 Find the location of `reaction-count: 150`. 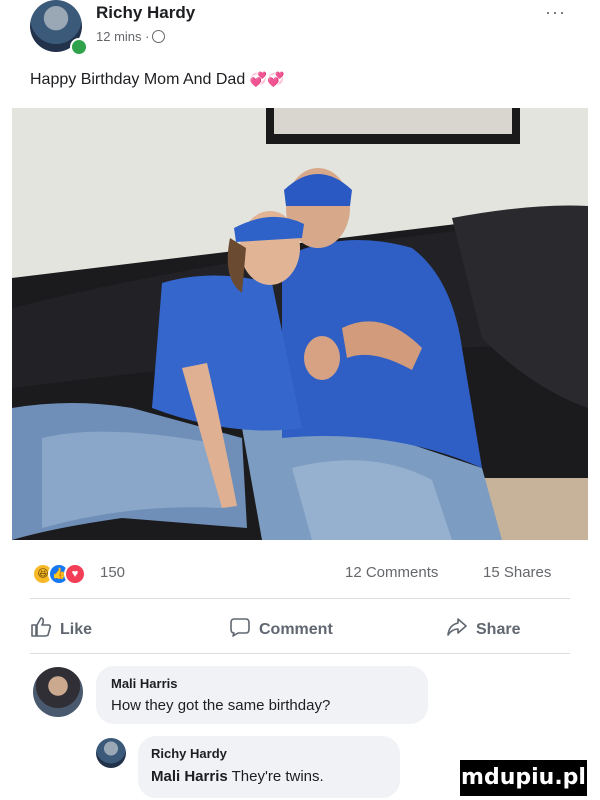

reaction-count: 150 is located at coordinates (112, 572).